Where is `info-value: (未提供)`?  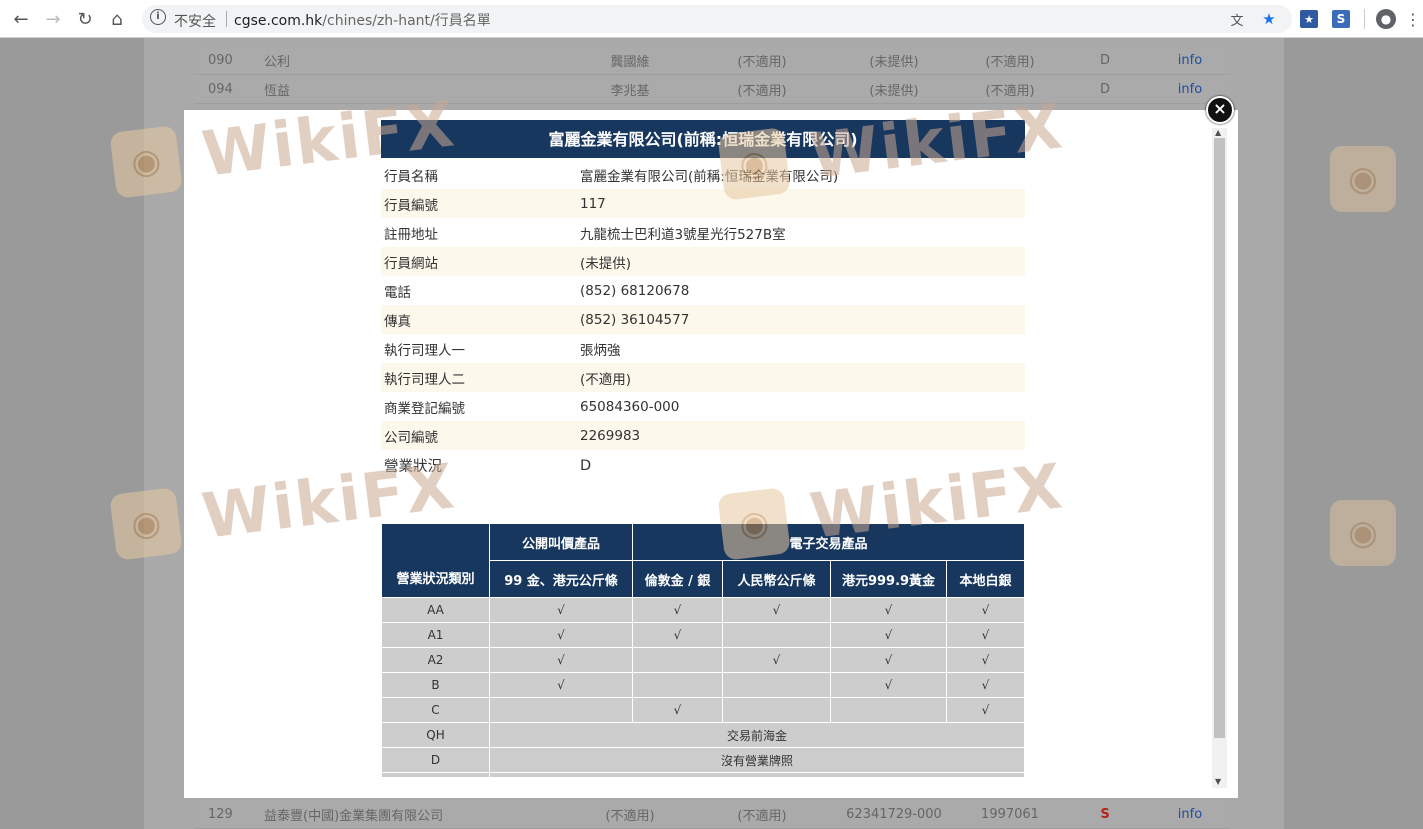 info-value: (未提供) is located at coordinates (801, 261).